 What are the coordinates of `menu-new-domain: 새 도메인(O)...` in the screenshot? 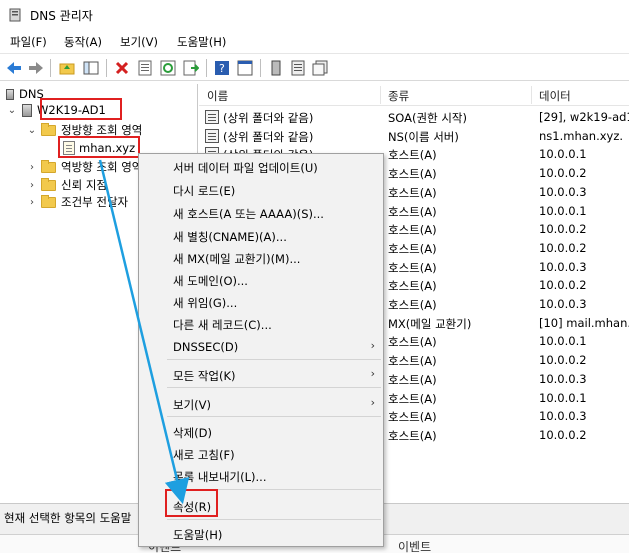 It's located at (210, 281).